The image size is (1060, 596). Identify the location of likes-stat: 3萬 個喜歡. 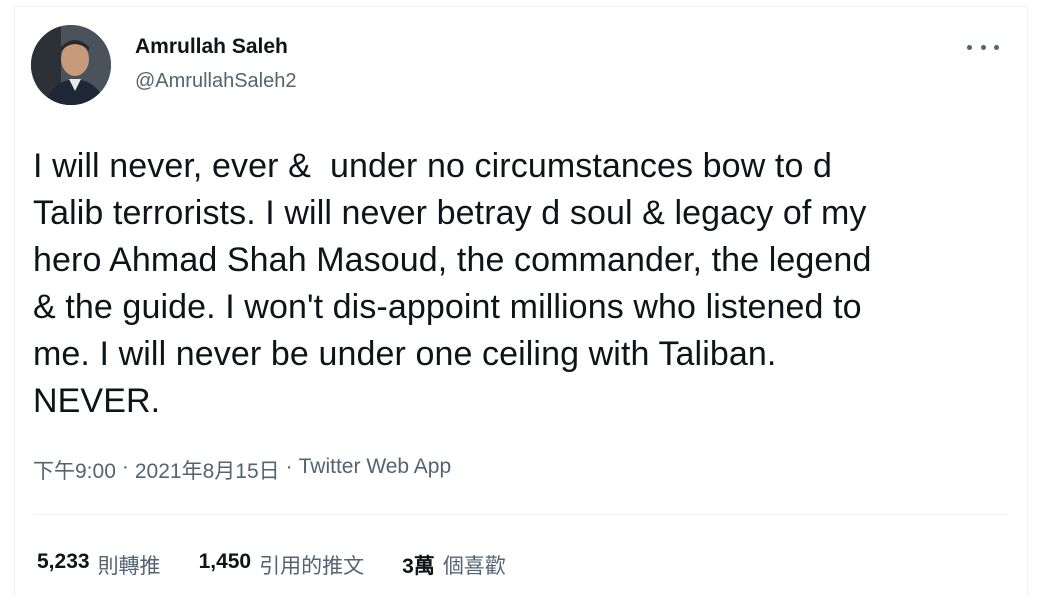
(454, 565).